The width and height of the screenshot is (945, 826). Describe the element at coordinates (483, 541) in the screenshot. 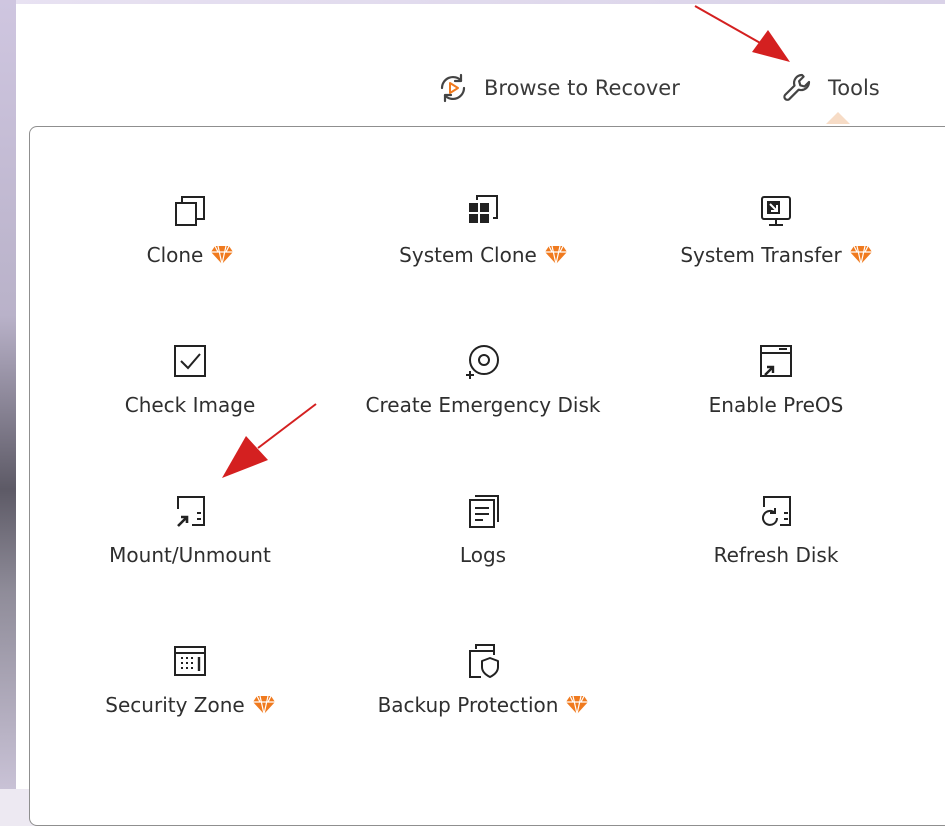

I see `tool-logs: Logs` at that location.